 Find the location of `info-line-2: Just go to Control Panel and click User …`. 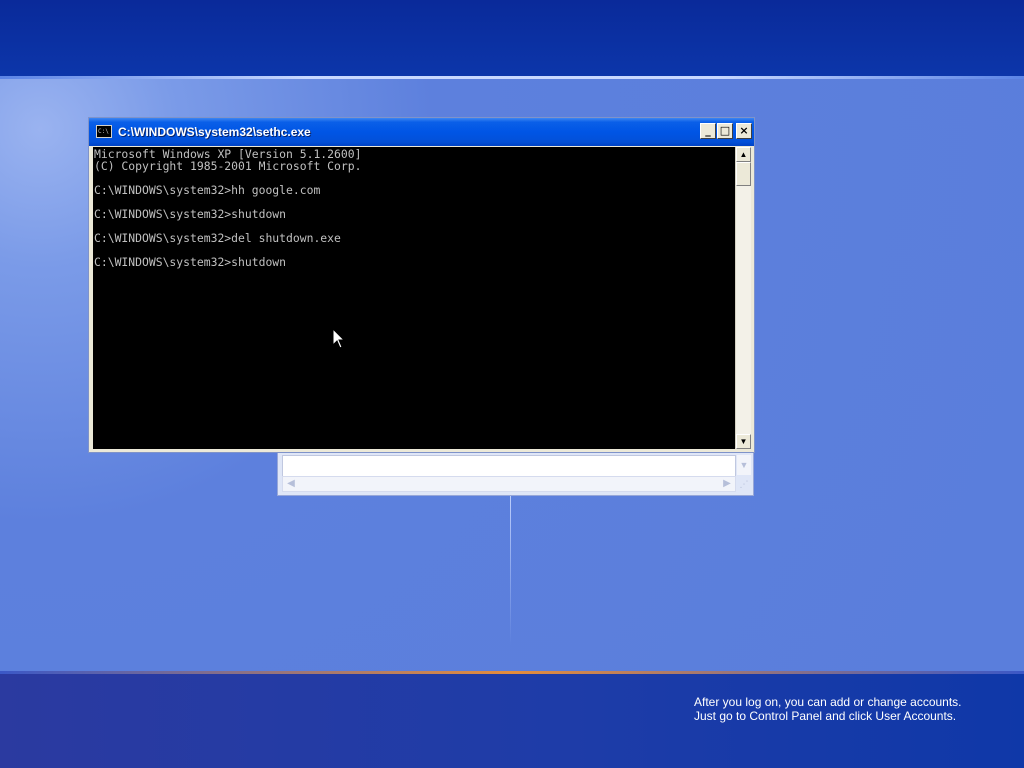

info-line-2: Just go to Control Panel and click User … is located at coordinates (825, 716).